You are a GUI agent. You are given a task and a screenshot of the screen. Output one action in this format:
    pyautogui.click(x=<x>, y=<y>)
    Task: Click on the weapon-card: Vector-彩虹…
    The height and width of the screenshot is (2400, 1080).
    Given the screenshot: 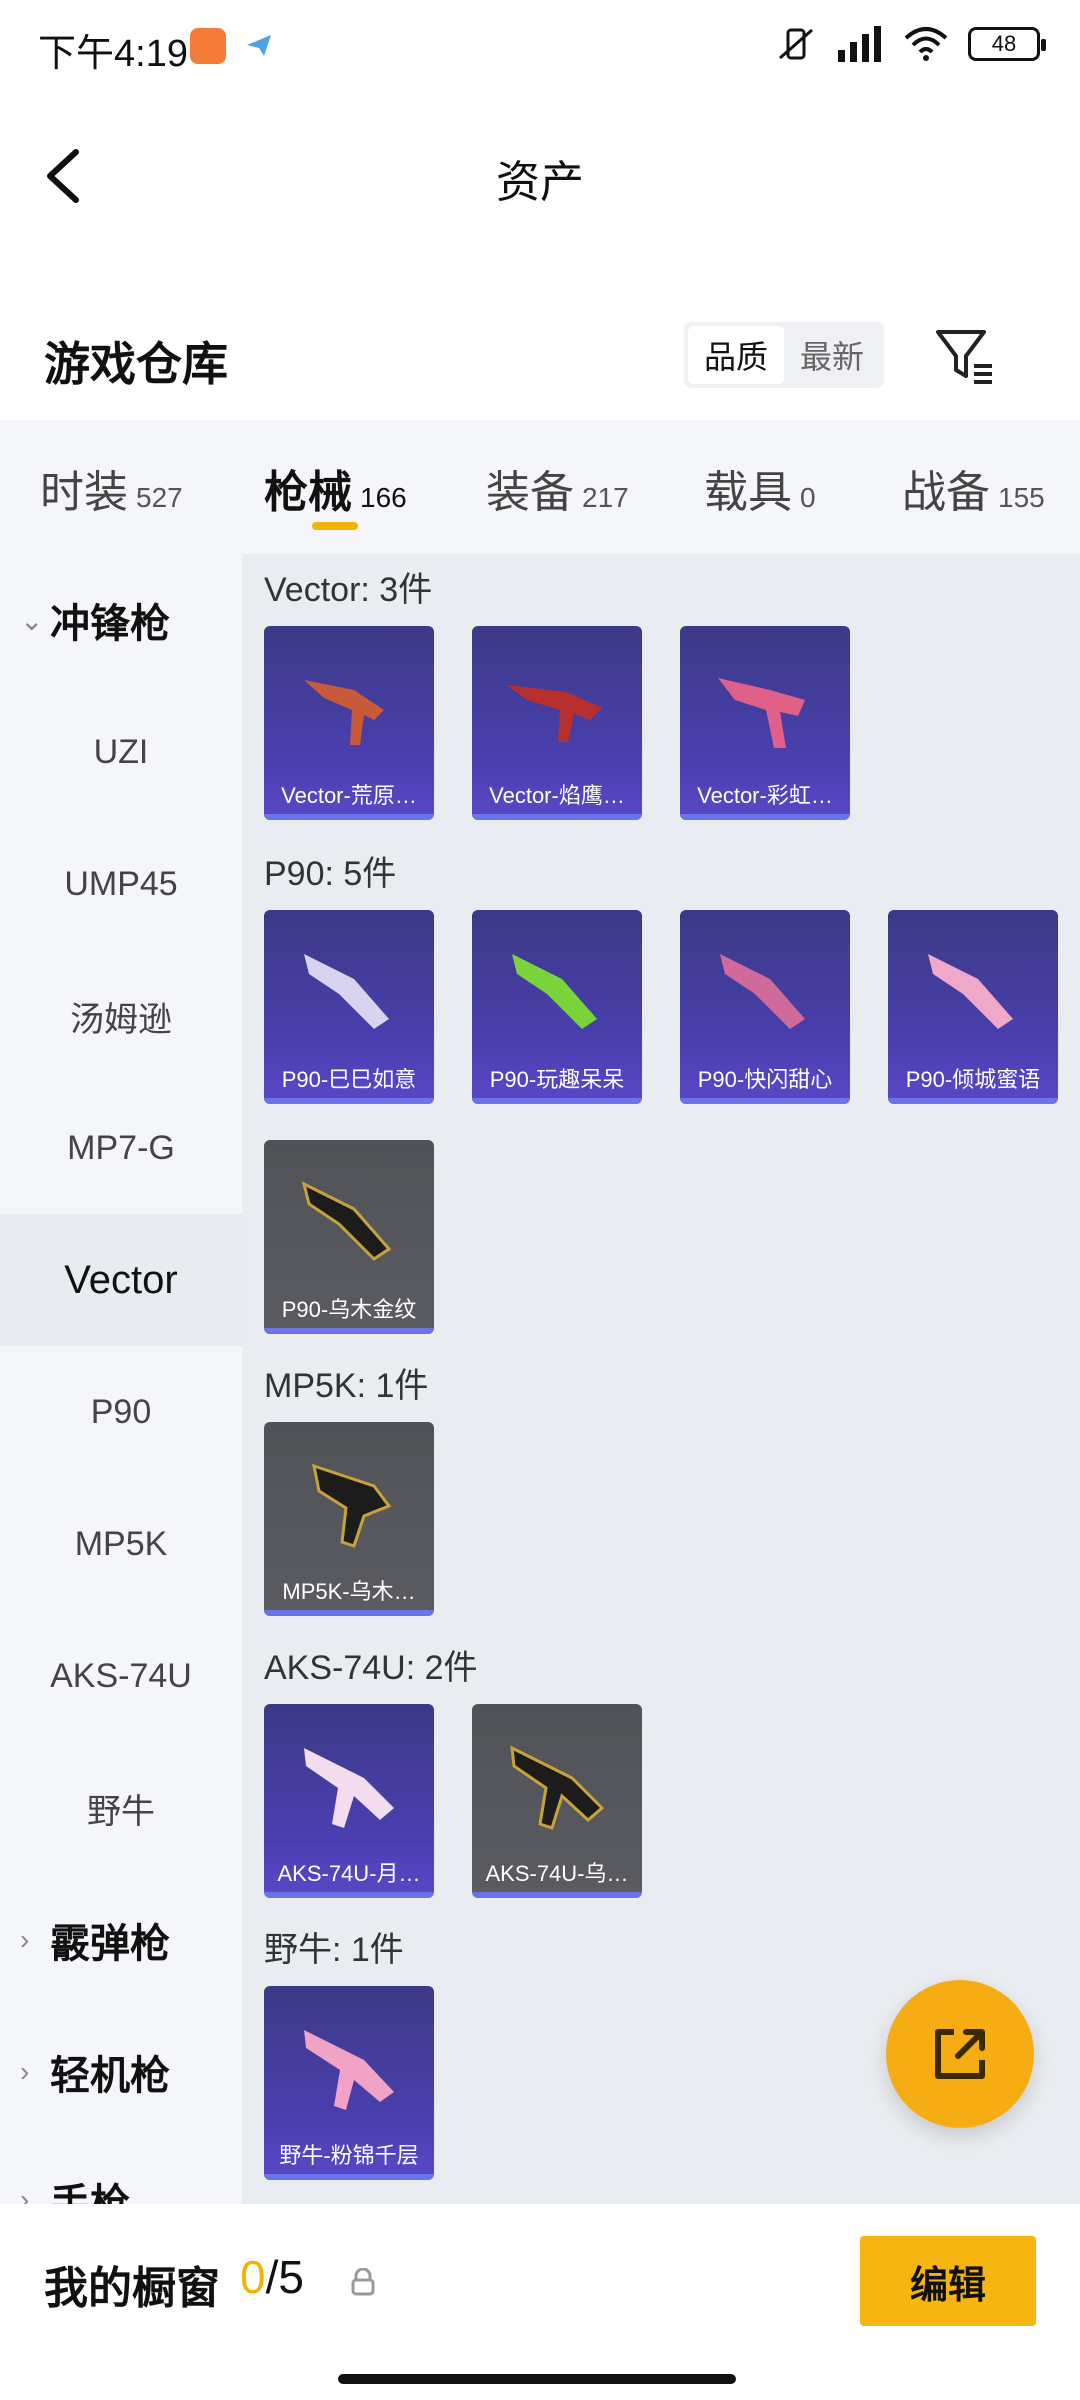 What is the action you would take?
    pyautogui.click(x=765, y=723)
    